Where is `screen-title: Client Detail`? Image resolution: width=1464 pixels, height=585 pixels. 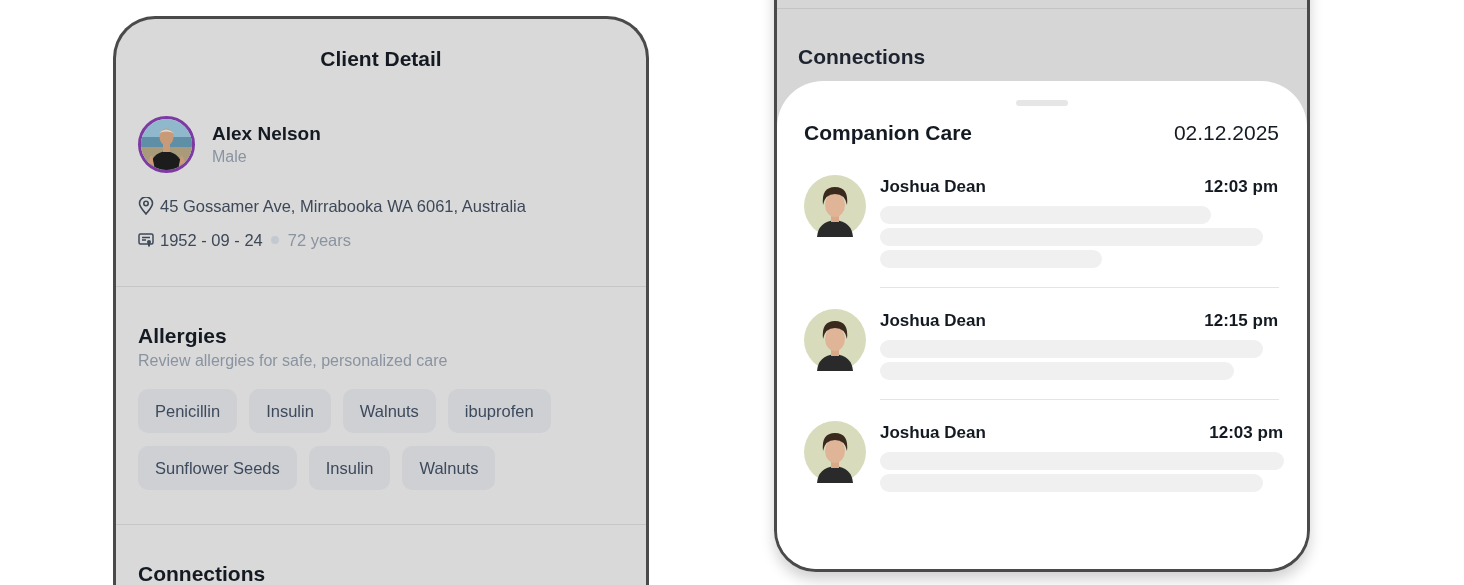
screen-title: Client Detail is located at coordinates (381, 59).